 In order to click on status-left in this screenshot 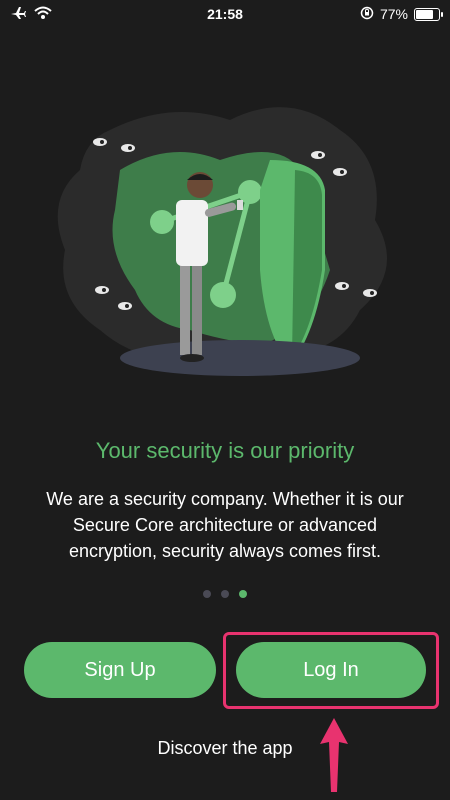, I will do `click(31, 14)`.